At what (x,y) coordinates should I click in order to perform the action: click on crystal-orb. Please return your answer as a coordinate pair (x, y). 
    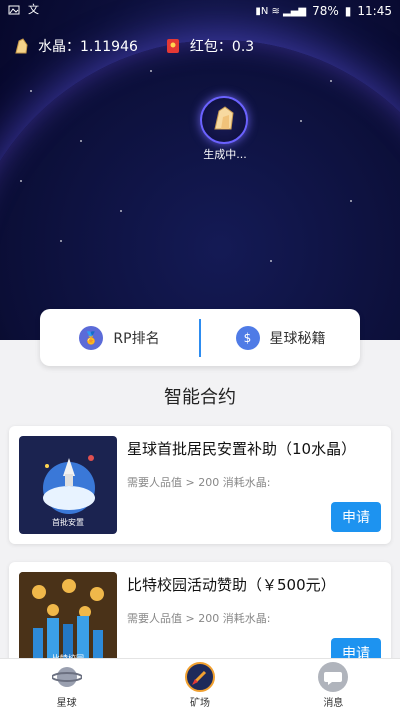
    Looking at the image, I should click on (224, 120).